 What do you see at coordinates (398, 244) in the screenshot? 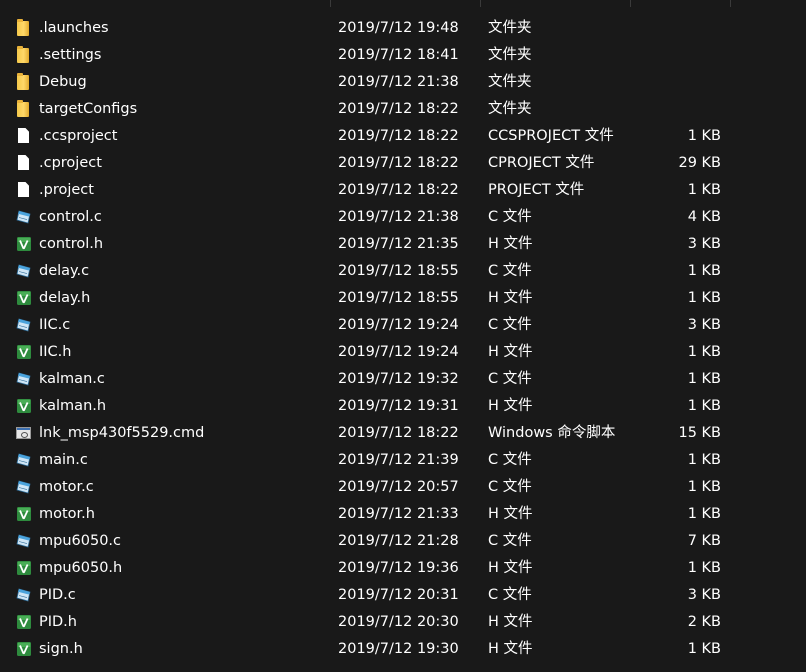
I see `file-date: 2019/7/12 21:35` at bounding box center [398, 244].